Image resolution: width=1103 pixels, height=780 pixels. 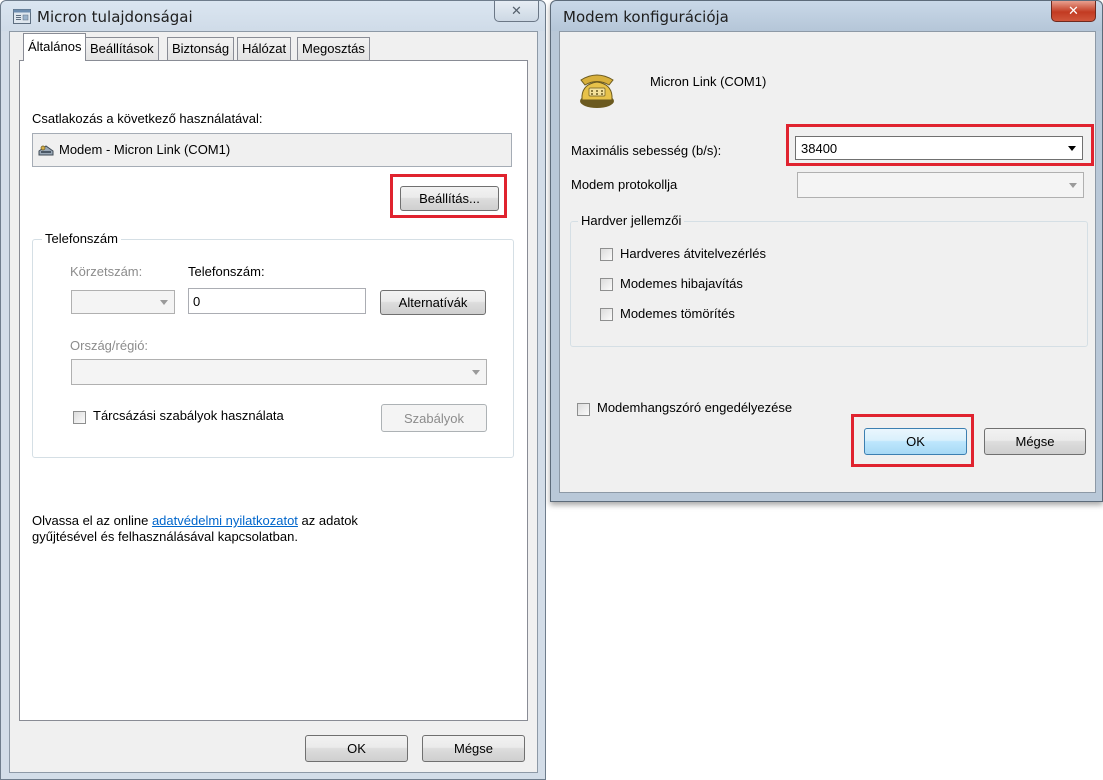 What do you see at coordinates (109, 345) in the screenshot?
I see `country-region-label: Ország/régió:` at bounding box center [109, 345].